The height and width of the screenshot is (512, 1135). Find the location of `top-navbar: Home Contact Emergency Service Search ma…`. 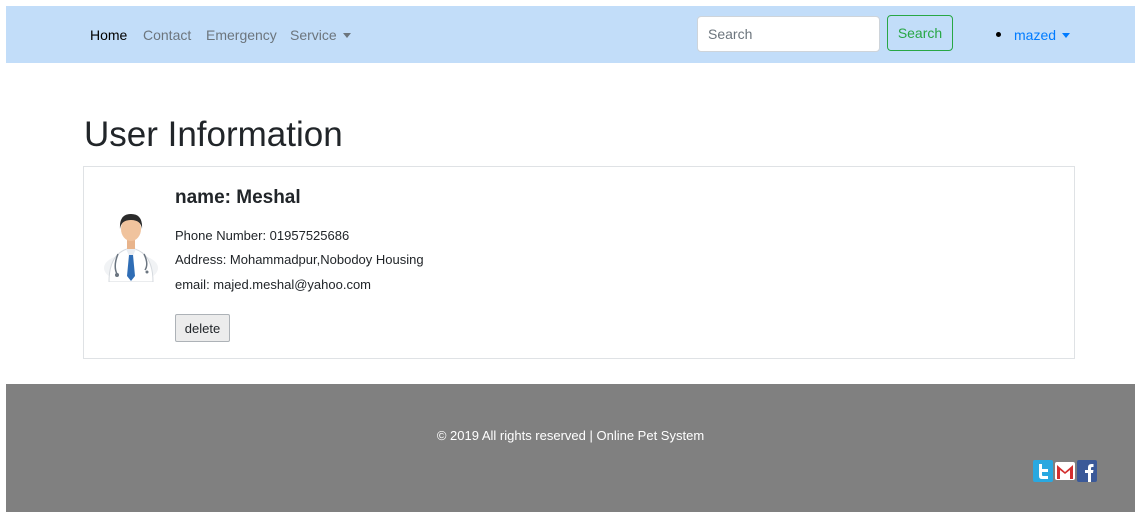

top-navbar: Home Contact Emergency Service Search ma… is located at coordinates (570, 34).